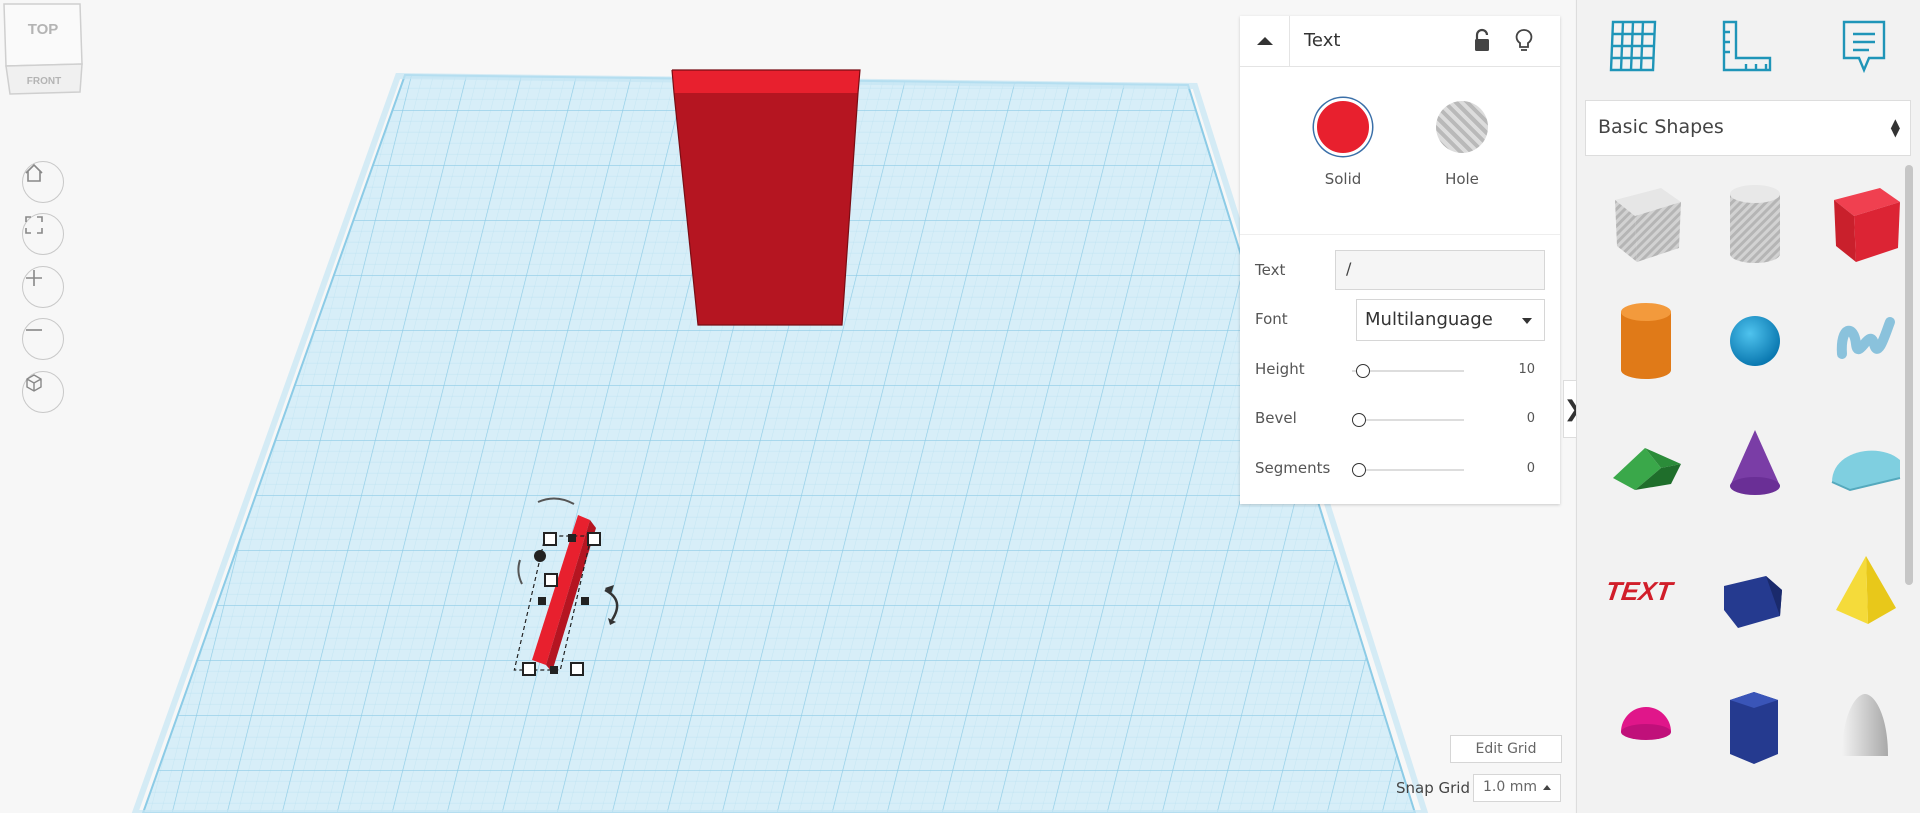  I want to click on segments-prop-label: Segments, so click(1293, 468).